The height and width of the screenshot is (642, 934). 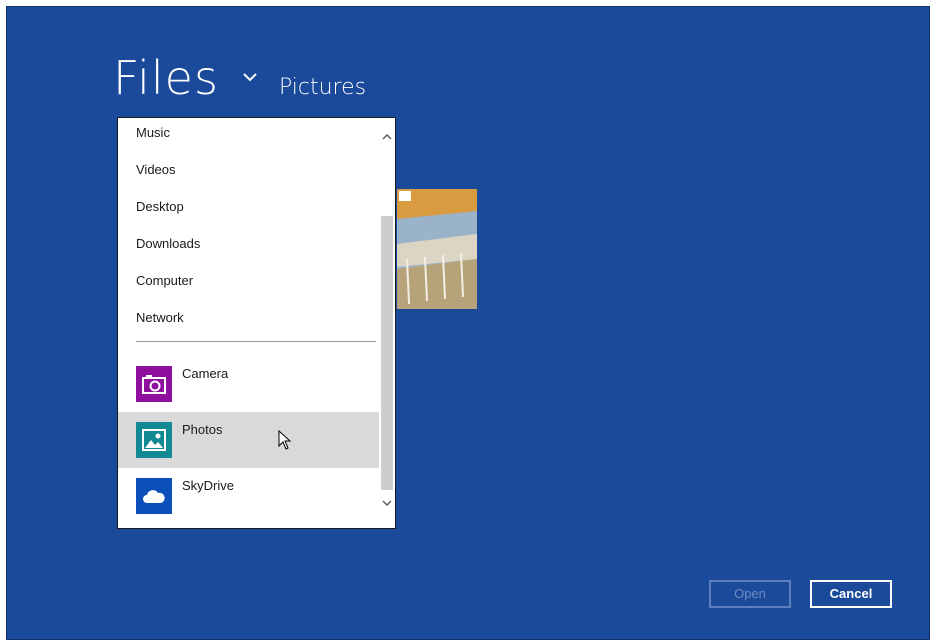 What do you see at coordinates (387, 353) in the screenshot?
I see `scrollbar-thumb` at bounding box center [387, 353].